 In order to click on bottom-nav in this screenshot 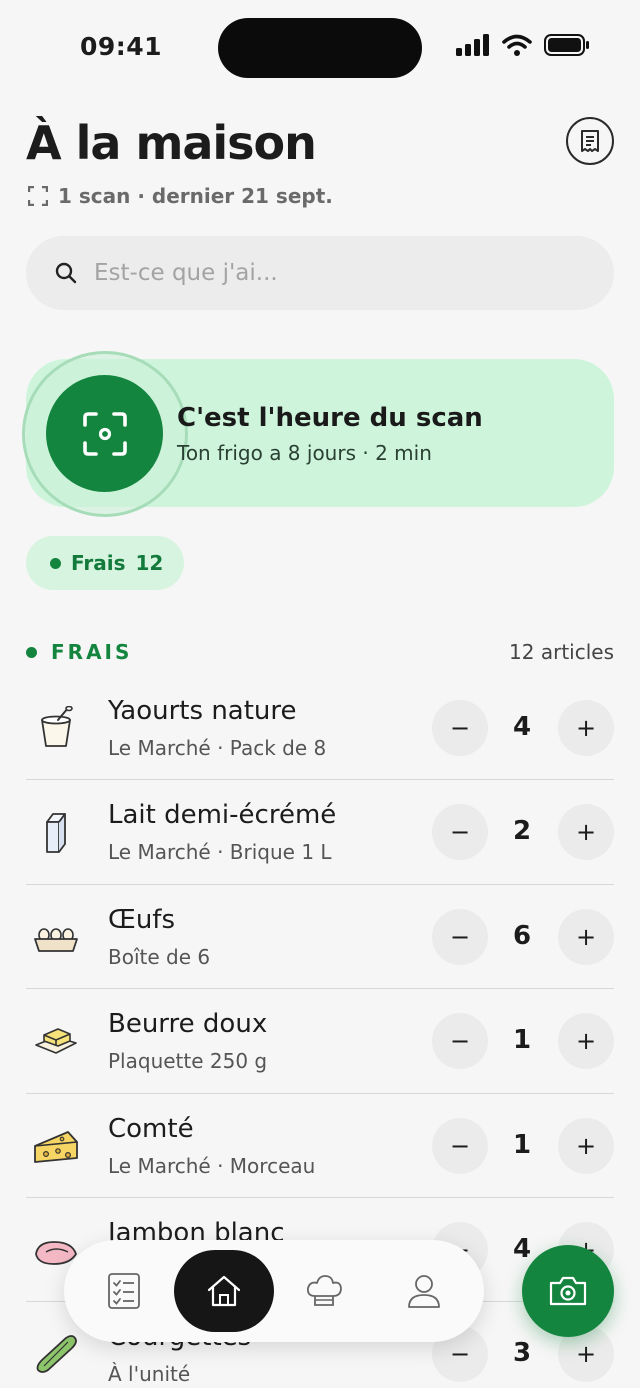, I will do `click(274, 1291)`.